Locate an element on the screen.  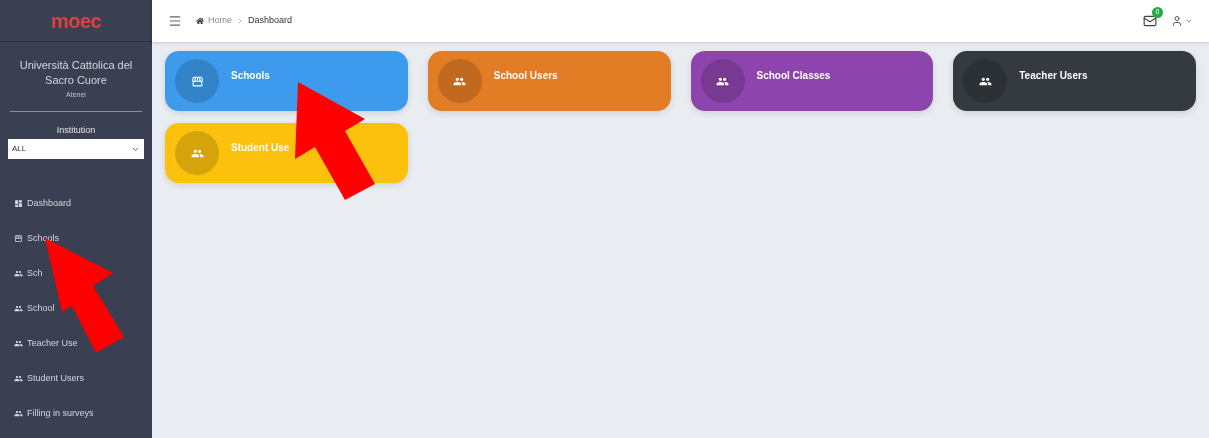
card-title: School Classes is located at coordinates (793, 76).